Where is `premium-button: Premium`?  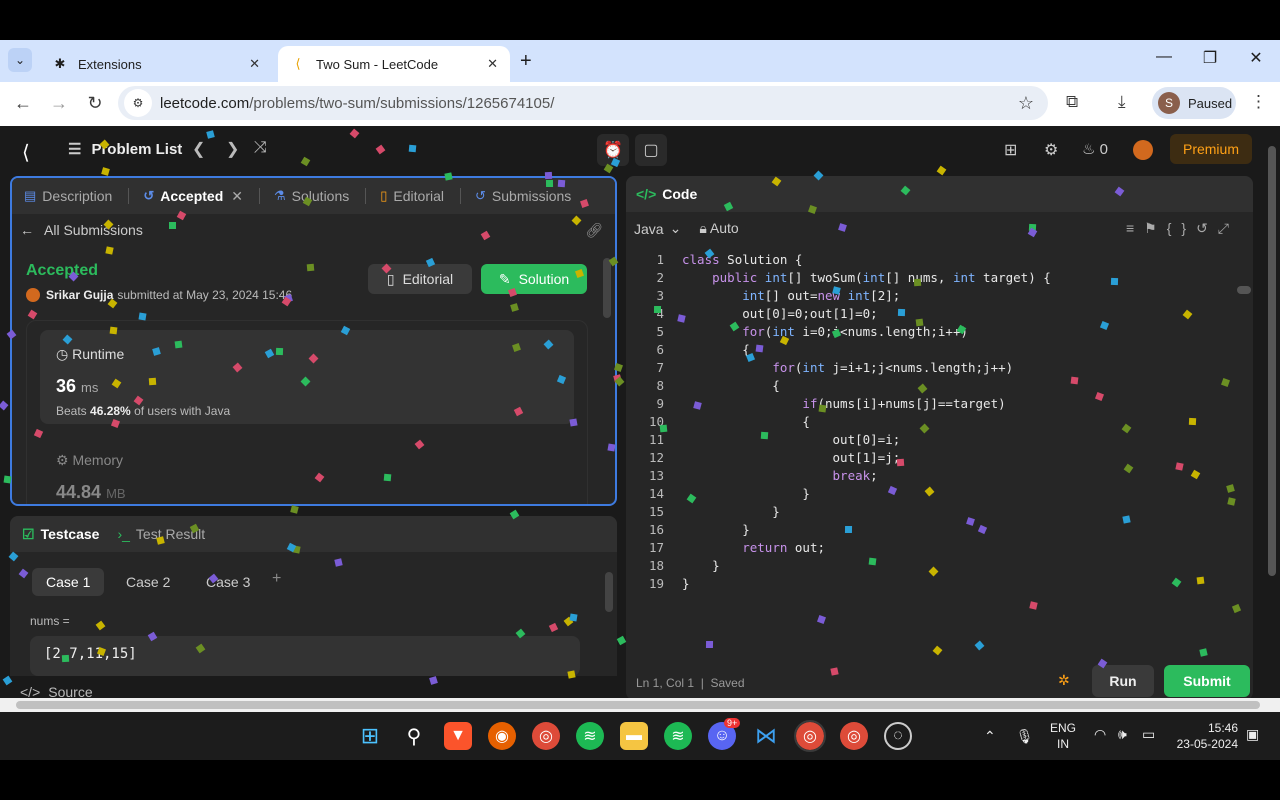 premium-button: Premium is located at coordinates (1211, 149).